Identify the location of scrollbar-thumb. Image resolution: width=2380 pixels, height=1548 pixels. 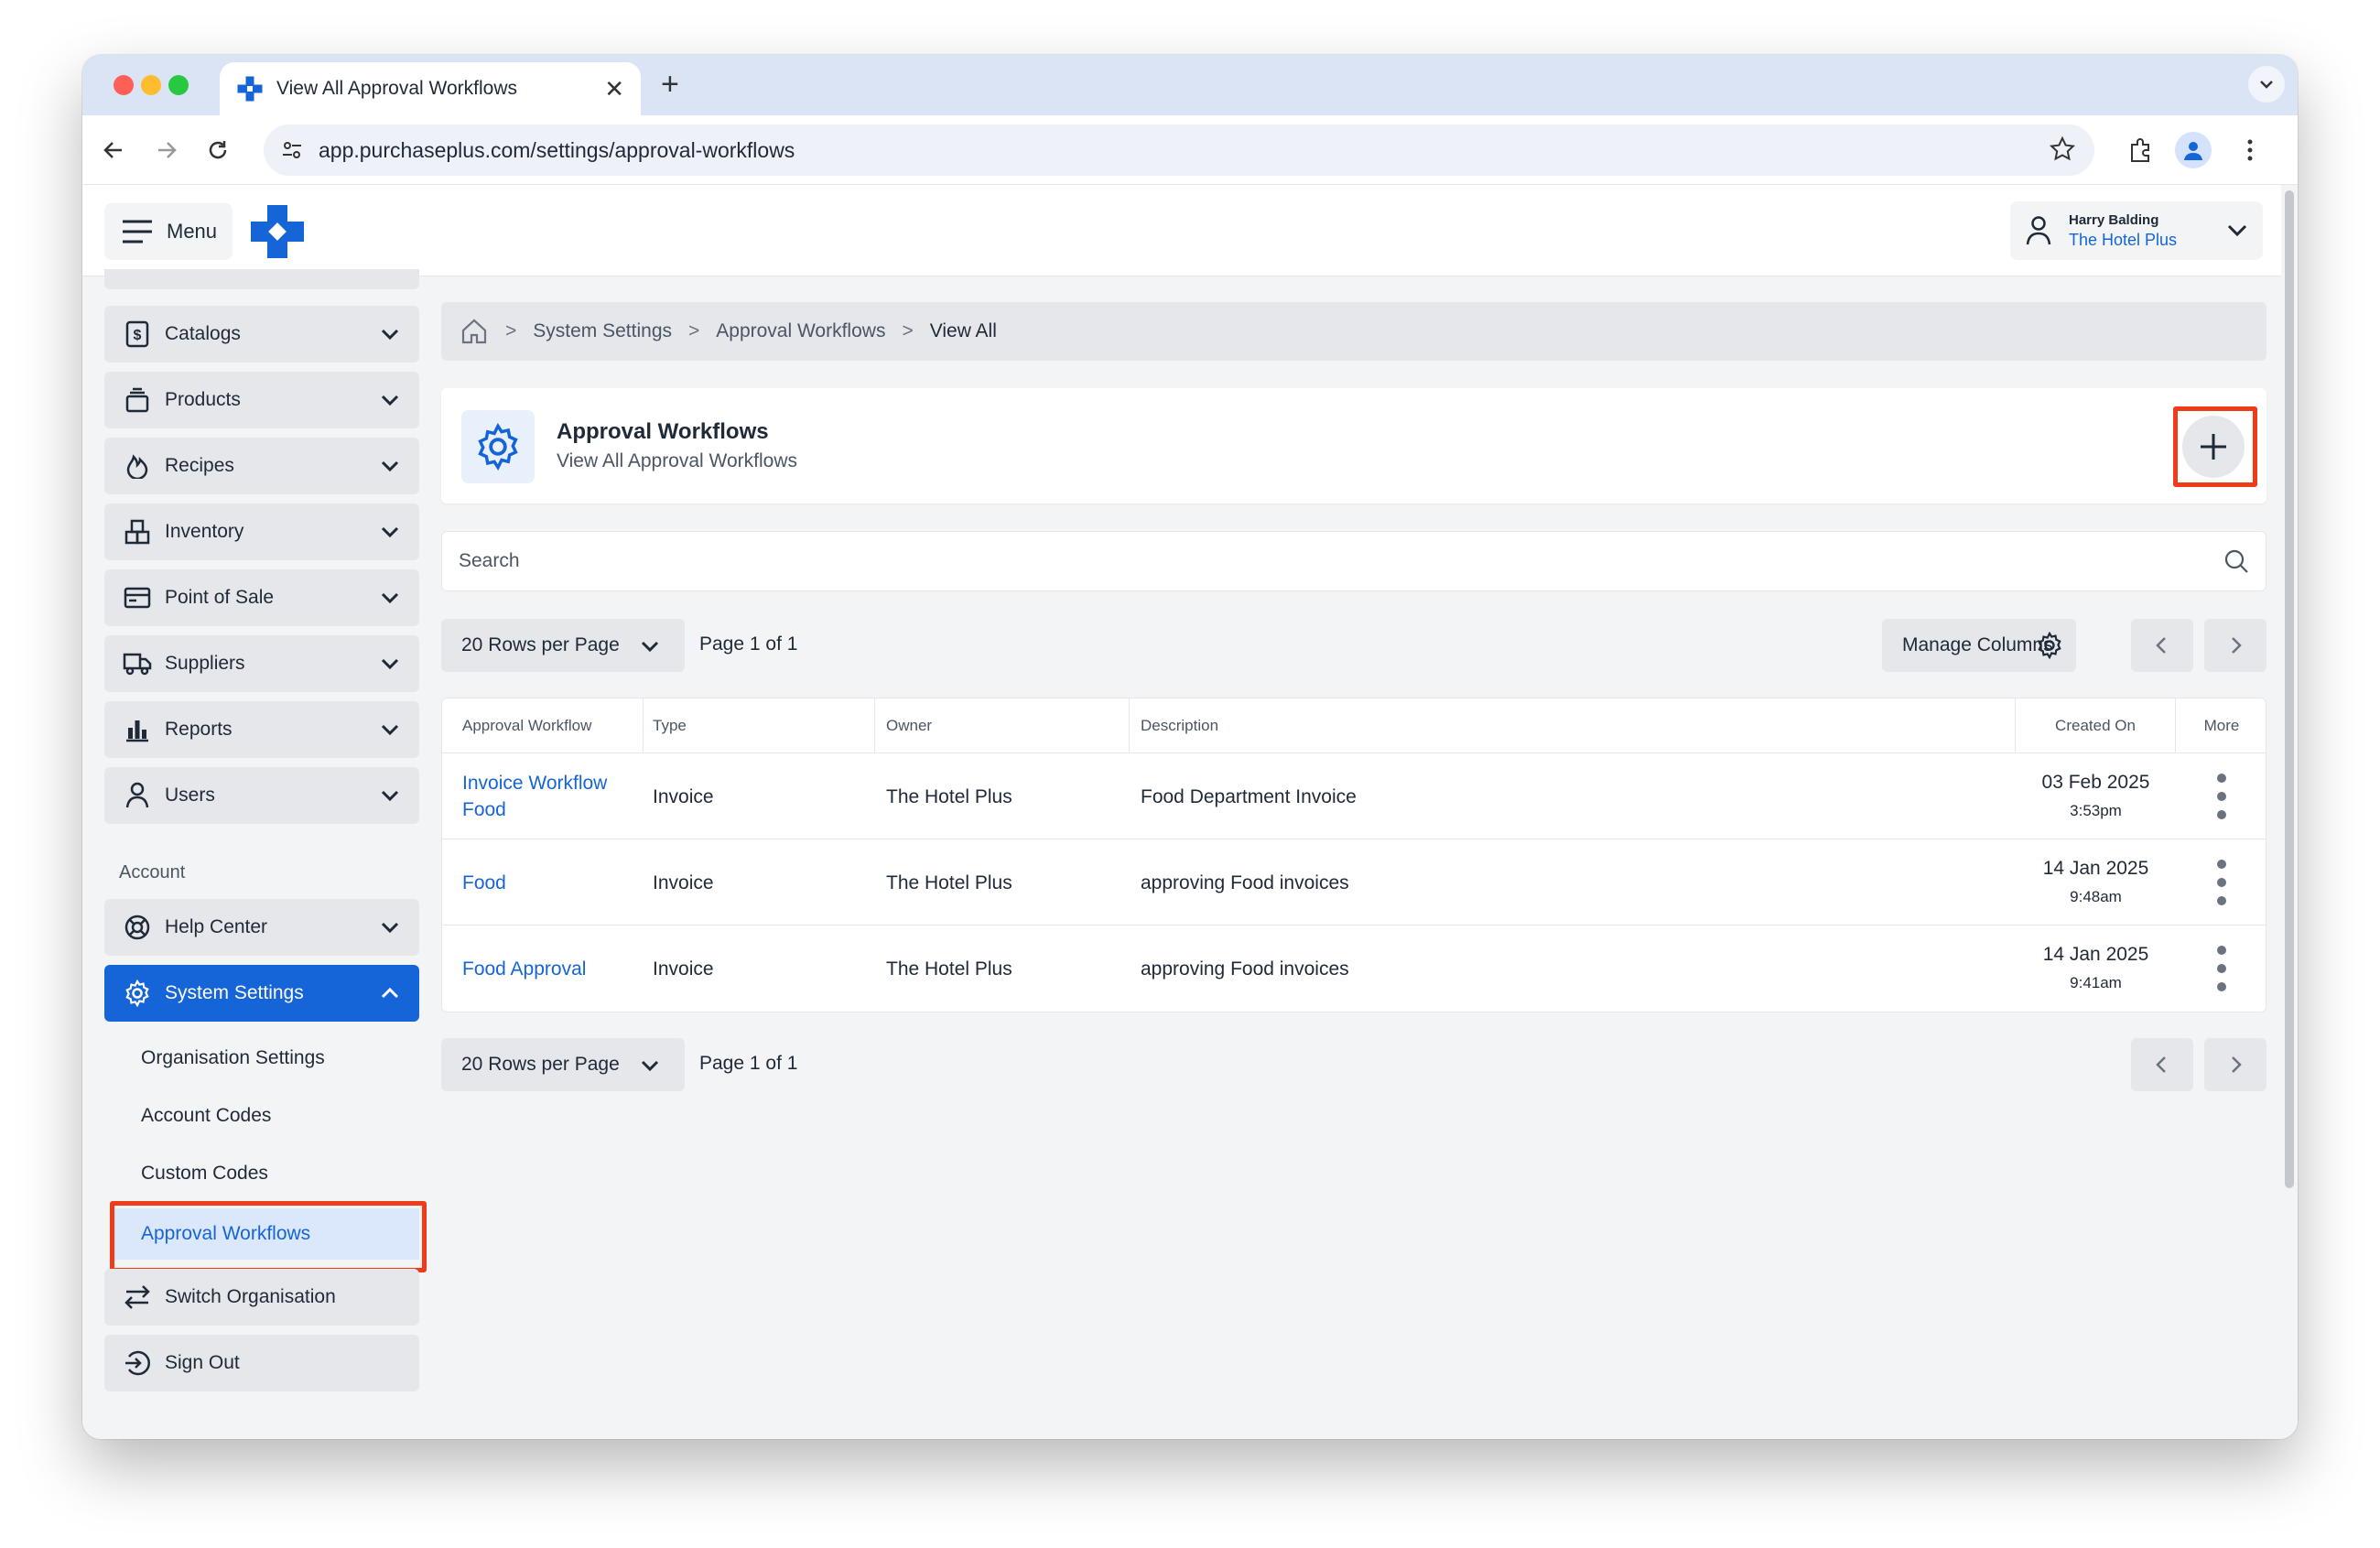
(2289, 689).